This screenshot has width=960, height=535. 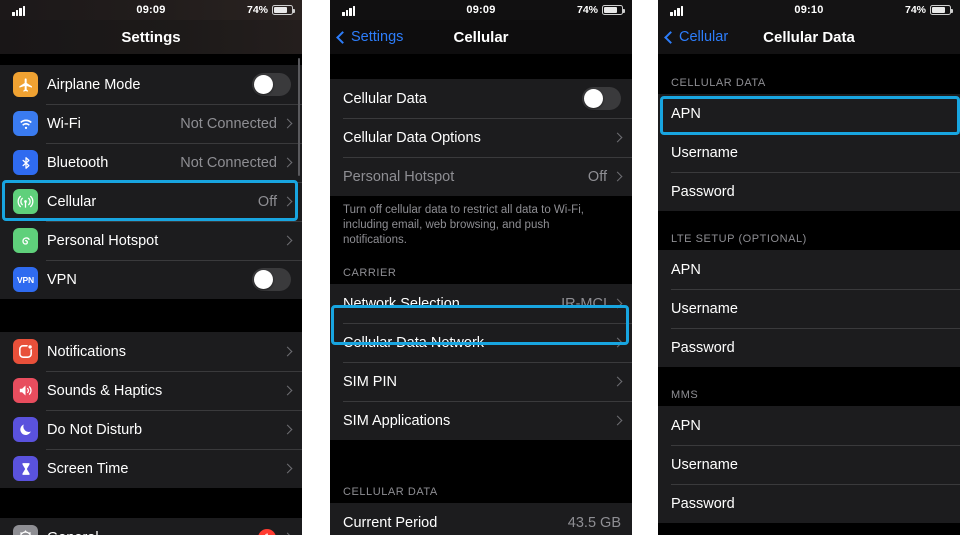 What do you see at coordinates (809, 113) in the screenshot?
I see `field-apn: APN` at bounding box center [809, 113].